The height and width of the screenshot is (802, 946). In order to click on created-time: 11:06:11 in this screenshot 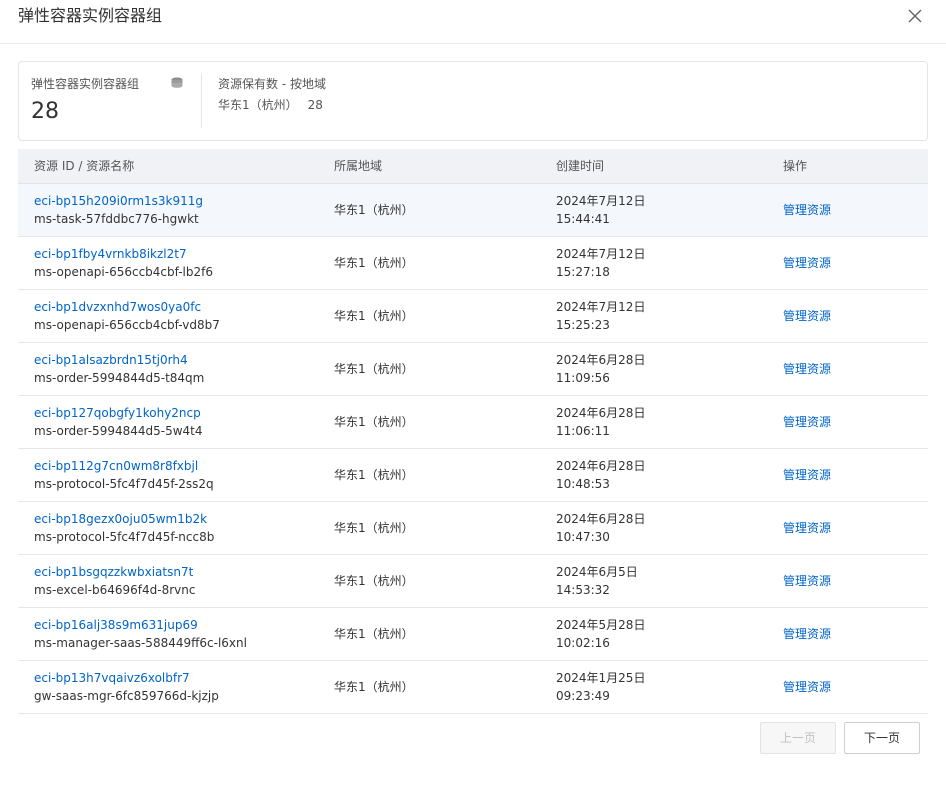, I will do `click(583, 431)`.